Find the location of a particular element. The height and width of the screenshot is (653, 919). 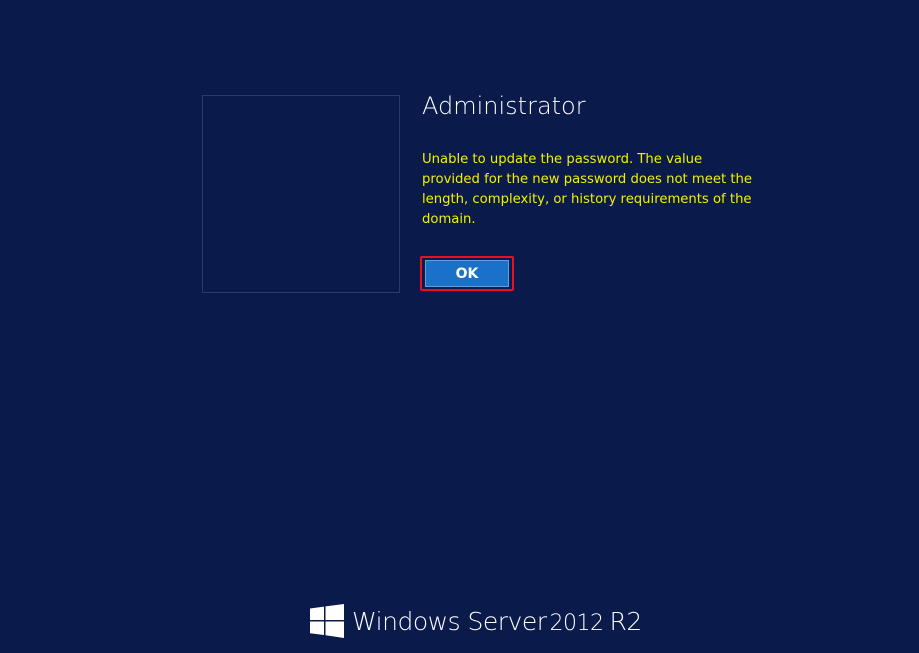

windows-logo-icon is located at coordinates (327, 621).